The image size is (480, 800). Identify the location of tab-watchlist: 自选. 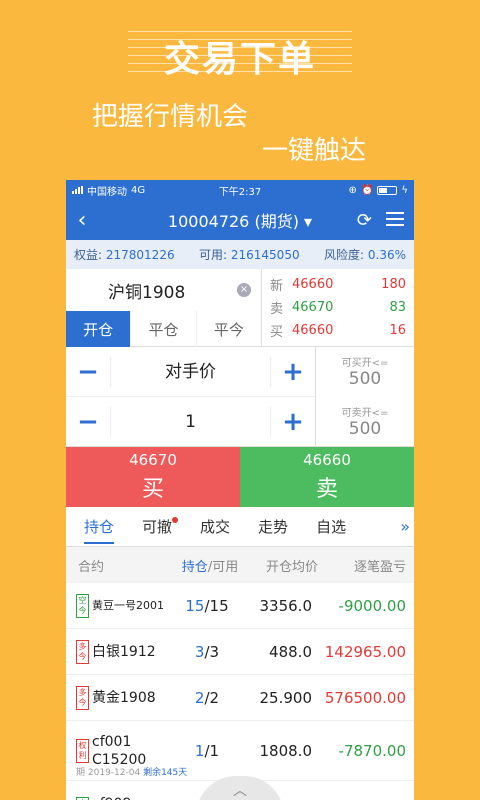
(331, 527).